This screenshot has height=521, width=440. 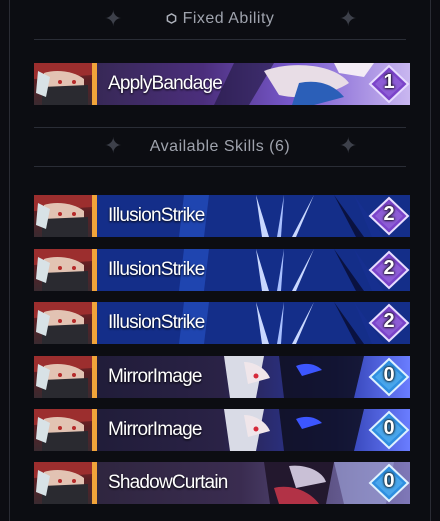 I want to click on available-skills-title: Available Skills (6), so click(x=220, y=146).